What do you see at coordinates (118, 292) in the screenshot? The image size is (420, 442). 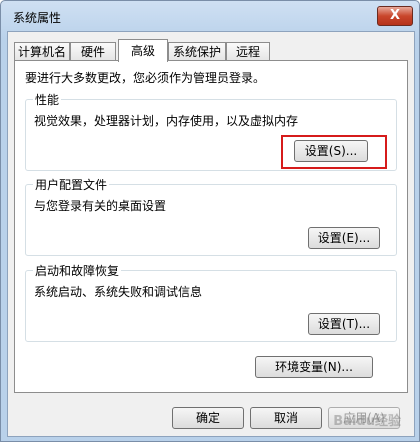 I see `startup-recovery-description: 系统启动、系统失败和调试信息` at bounding box center [118, 292].